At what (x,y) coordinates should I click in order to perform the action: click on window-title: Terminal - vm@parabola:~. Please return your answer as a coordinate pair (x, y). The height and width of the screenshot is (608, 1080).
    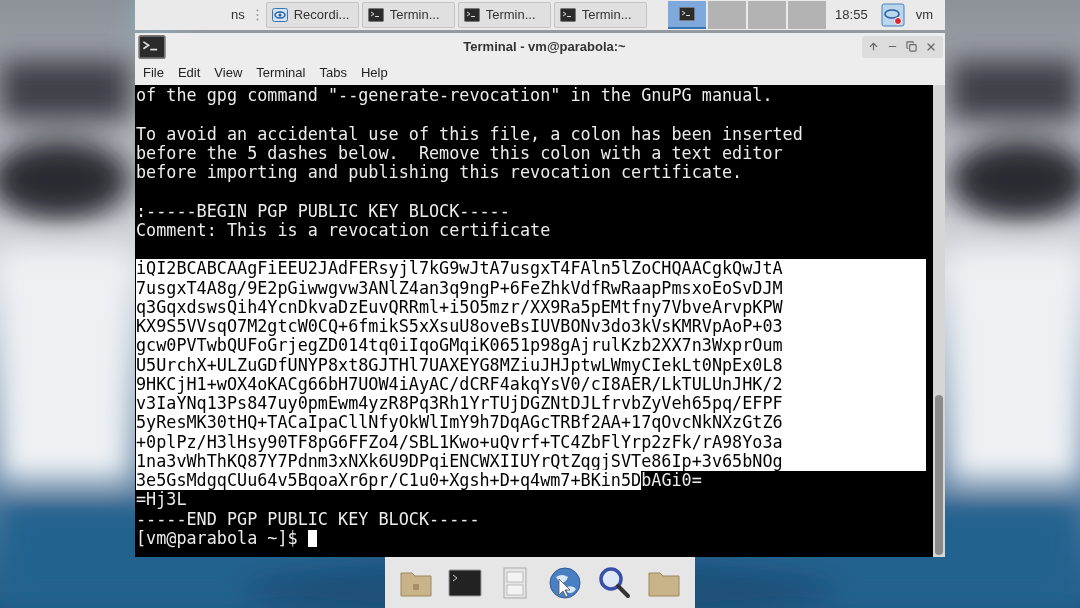
    Looking at the image, I should click on (544, 46).